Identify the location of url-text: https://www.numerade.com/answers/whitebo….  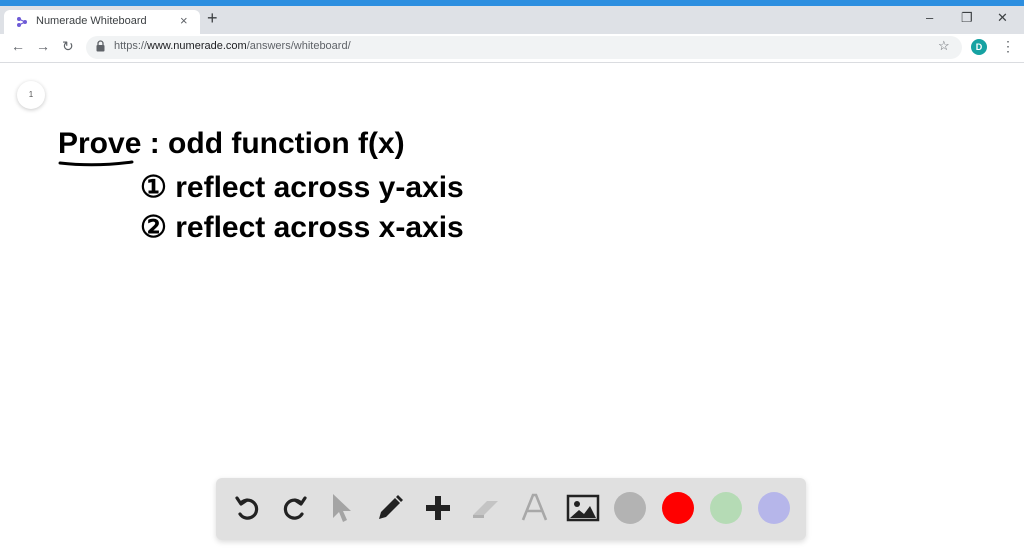
(232, 46).